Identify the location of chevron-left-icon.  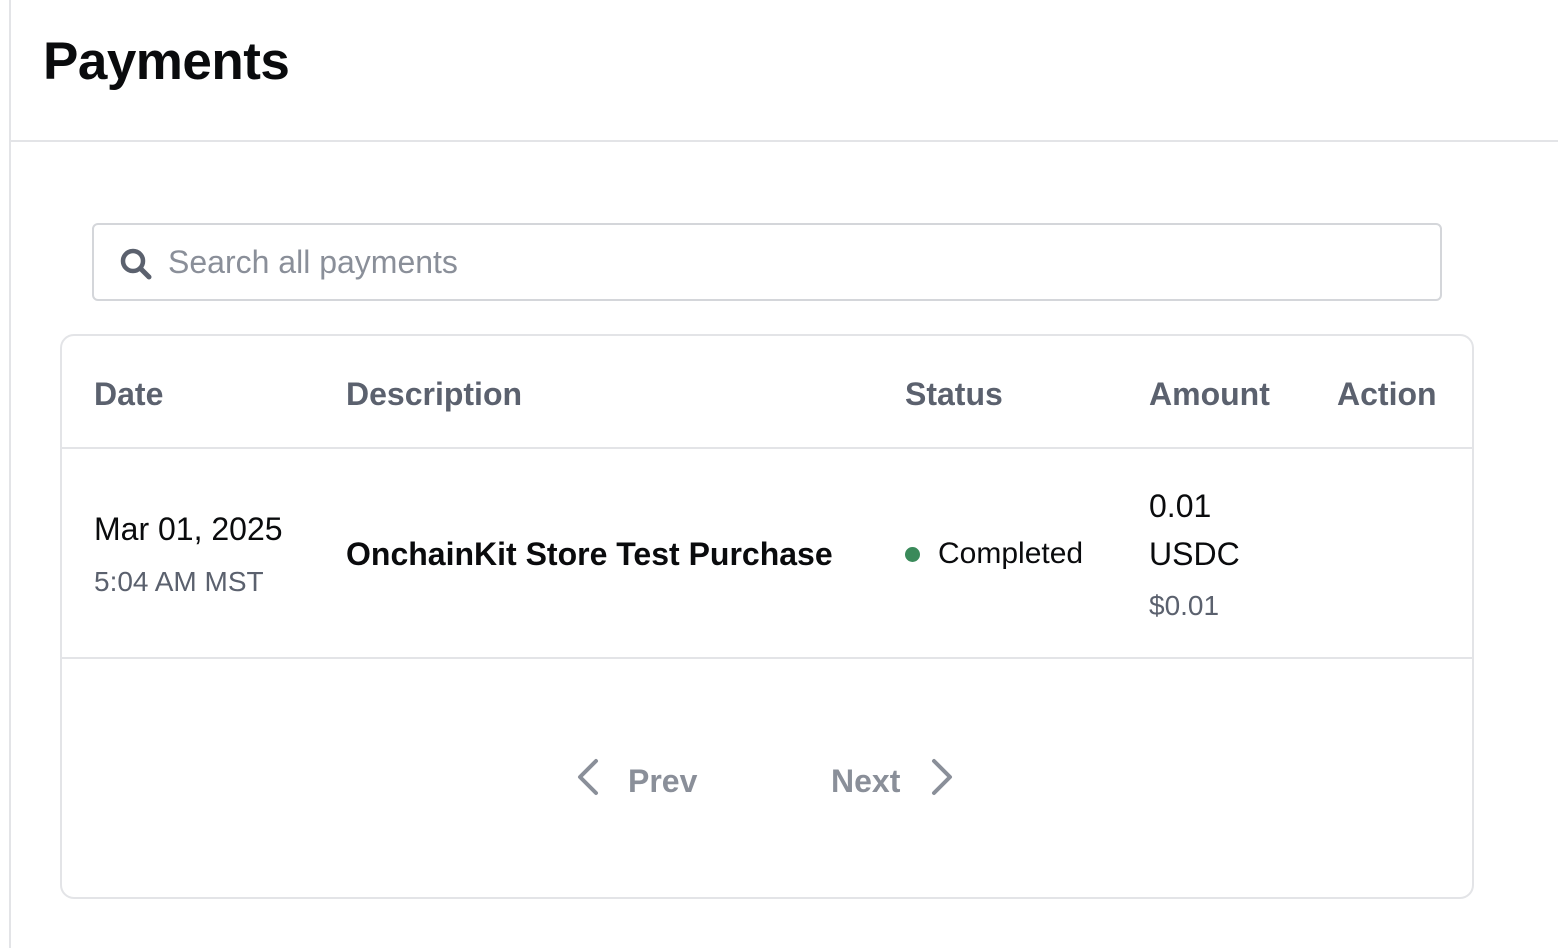
(588, 781).